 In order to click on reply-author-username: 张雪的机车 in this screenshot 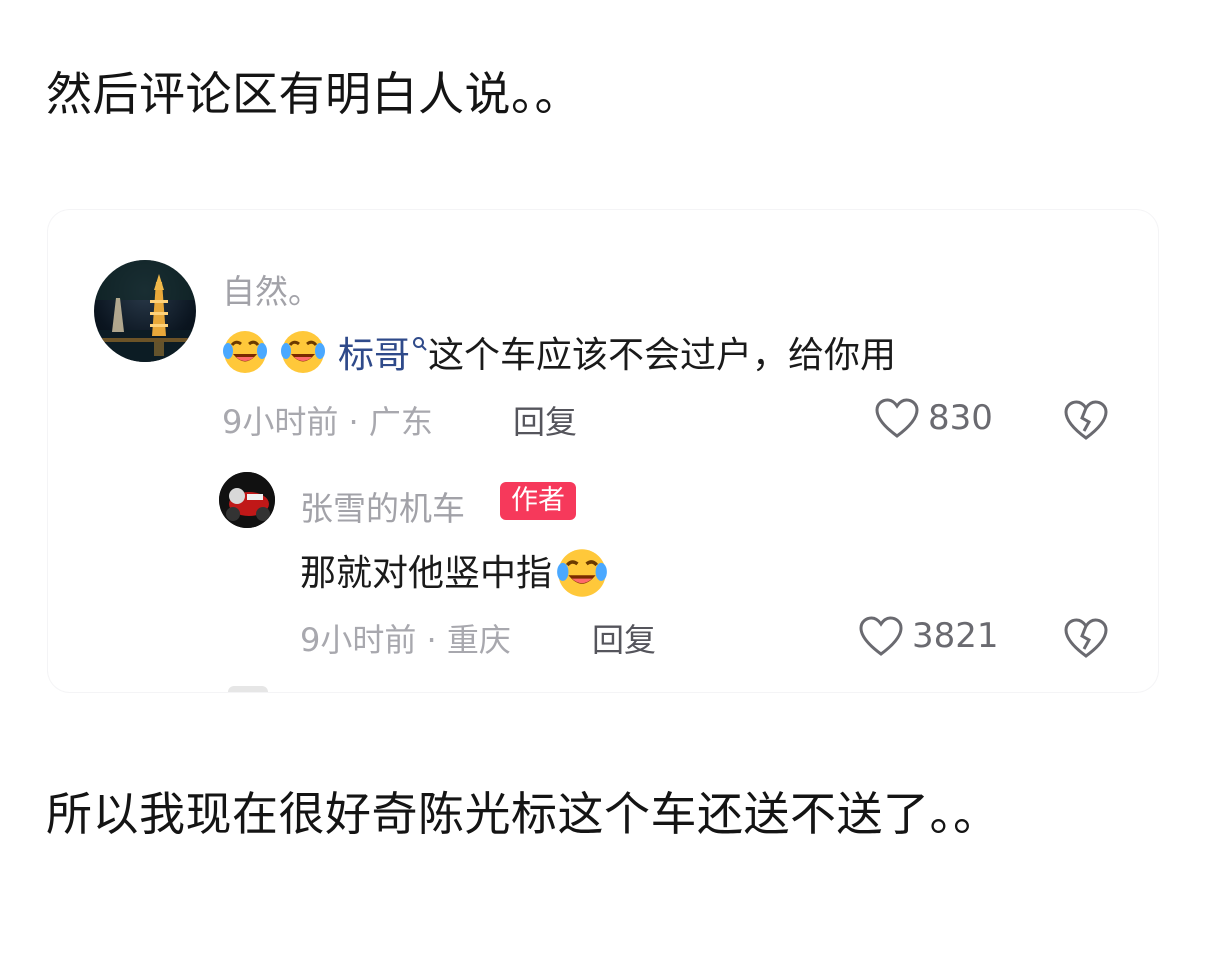, I will do `click(382, 506)`.